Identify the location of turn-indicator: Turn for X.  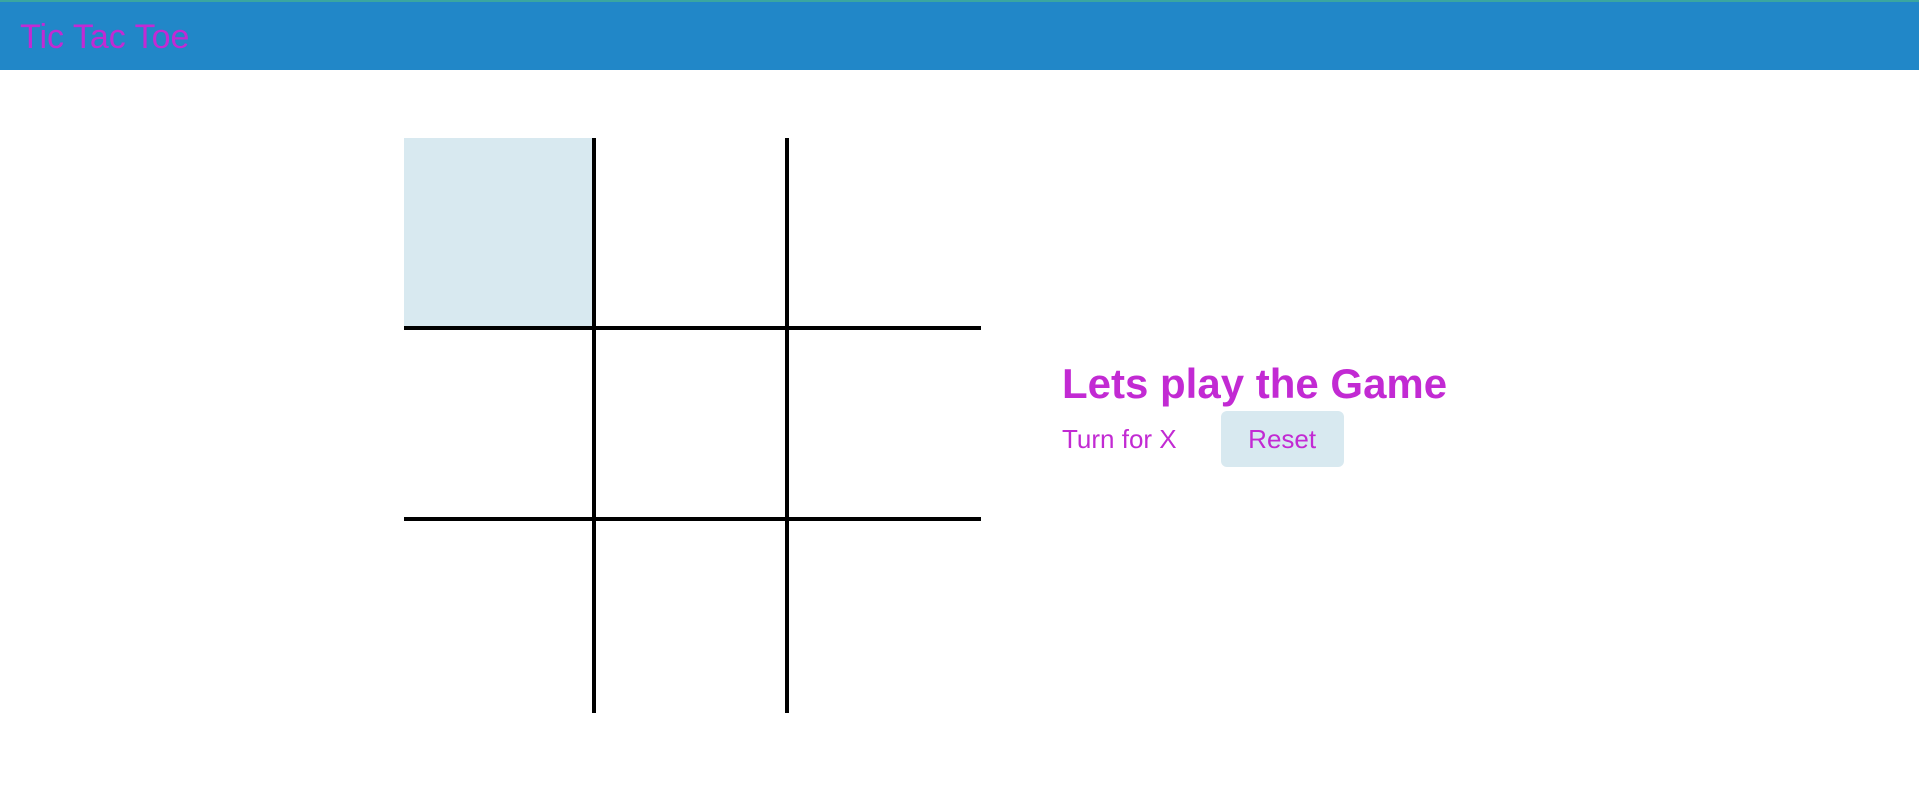
(1119, 438).